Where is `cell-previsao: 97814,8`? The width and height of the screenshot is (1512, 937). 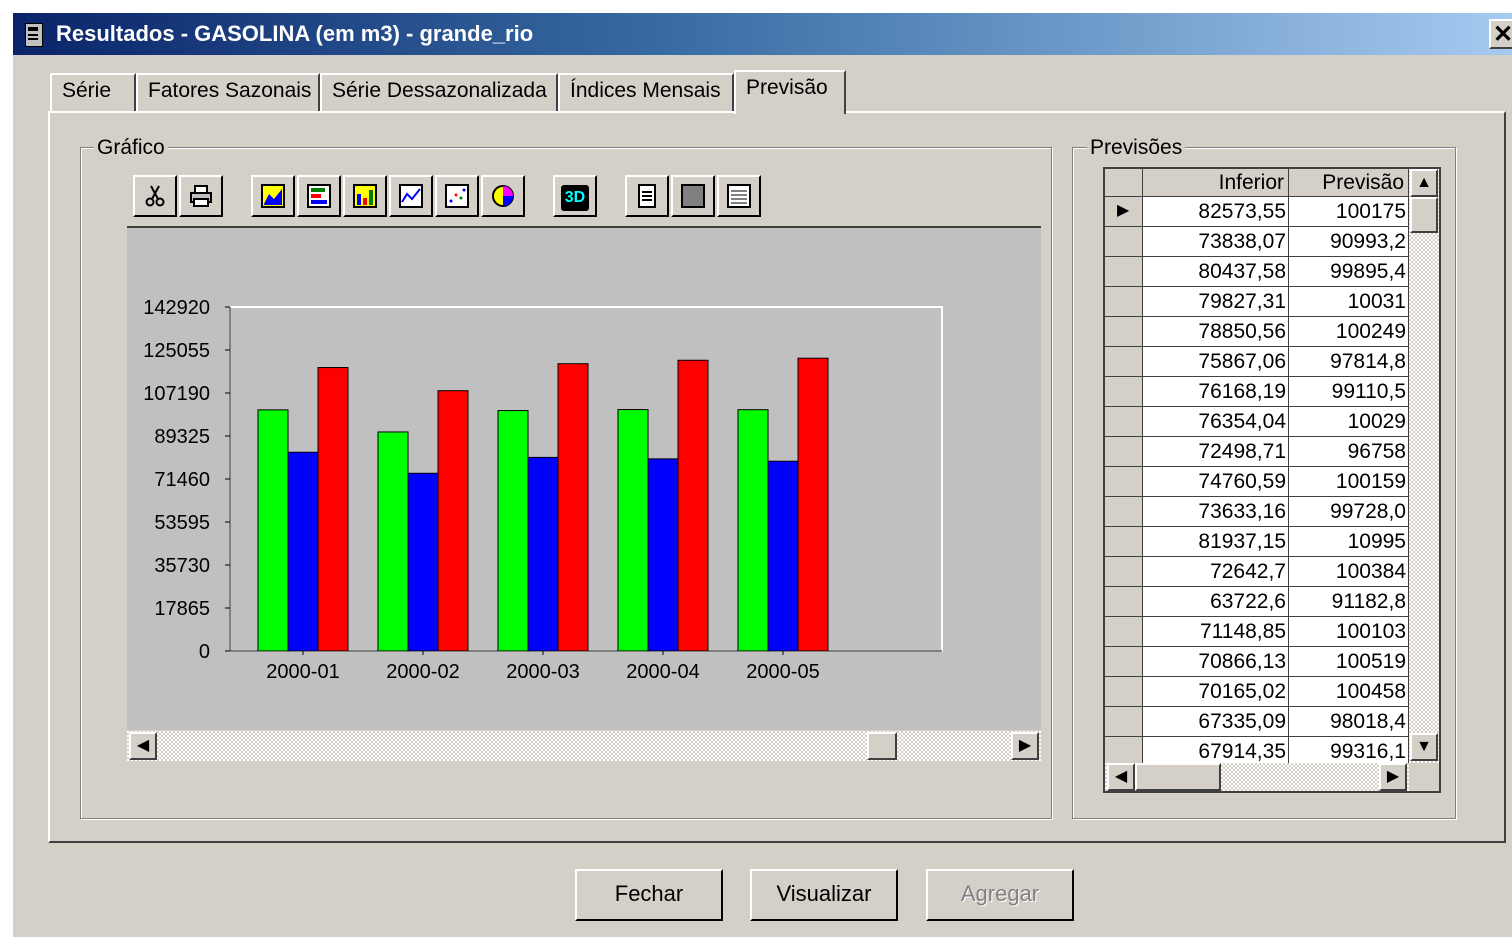 cell-previsao: 97814,8 is located at coordinates (1349, 362).